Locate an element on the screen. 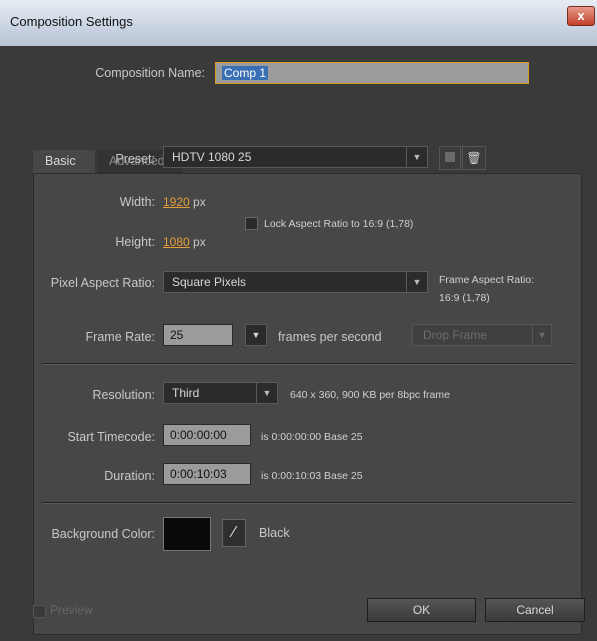 The width and height of the screenshot is (597, 641). pixel-aspect-value: Square Pixels is located at coordinates (209, 282).